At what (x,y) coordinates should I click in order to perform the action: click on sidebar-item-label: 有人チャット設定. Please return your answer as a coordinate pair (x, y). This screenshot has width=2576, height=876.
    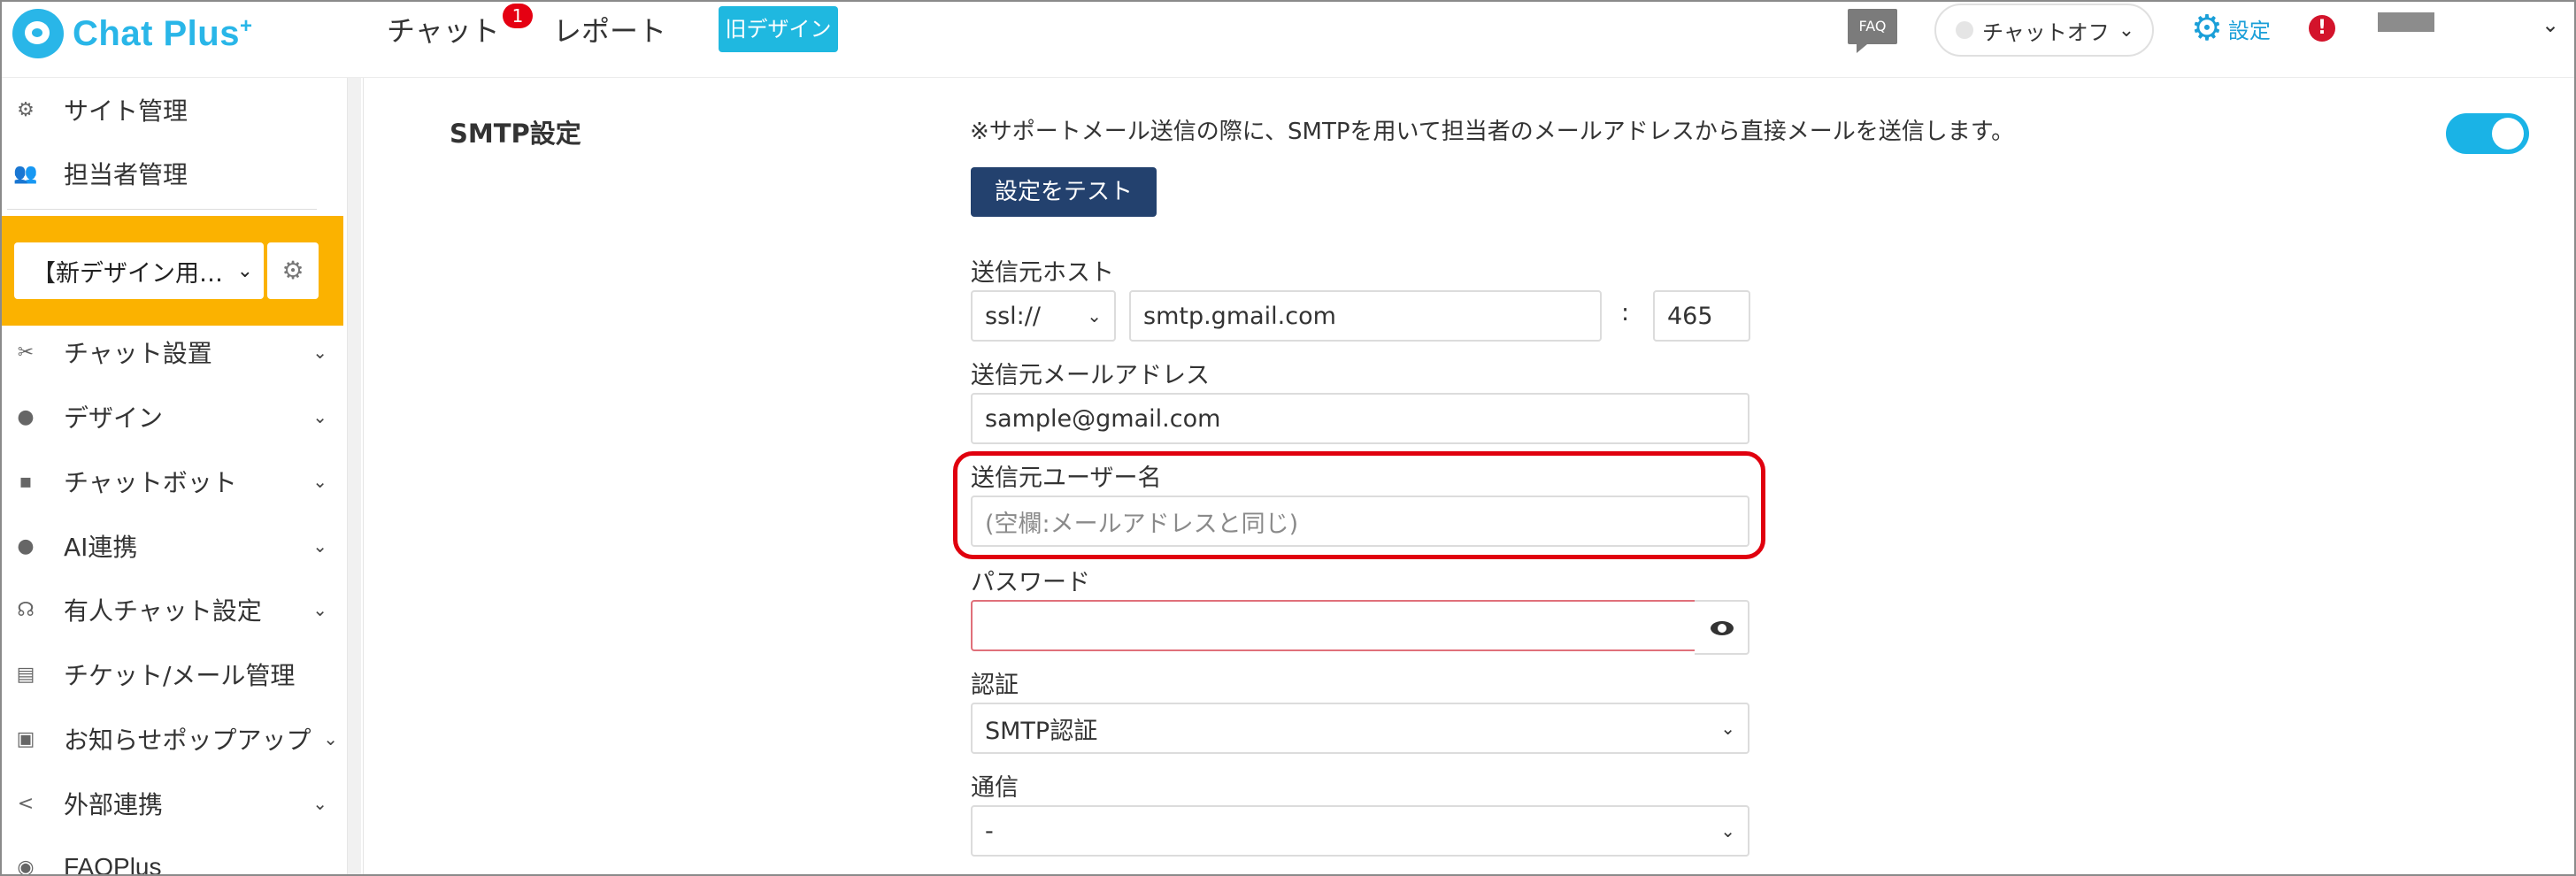
    Looking at the image, I should click on (163, 611).